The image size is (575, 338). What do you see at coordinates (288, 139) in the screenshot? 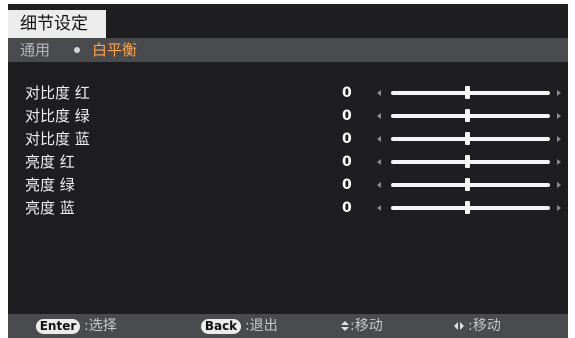
I see `setting-row: 对比度 蓝 0` at bounding box center [288, 139].